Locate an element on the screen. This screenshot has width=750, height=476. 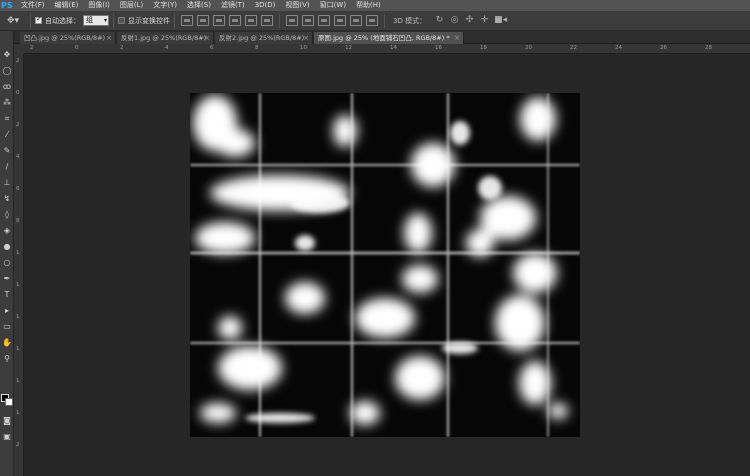
background-color-swatch is located at coordinates (9, 402).